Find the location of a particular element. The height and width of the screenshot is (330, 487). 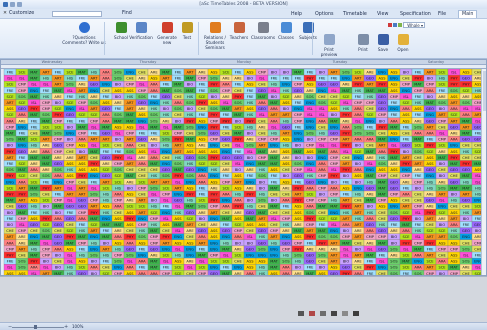

teachers-button: Teachers is located at coordinates (239, 31).